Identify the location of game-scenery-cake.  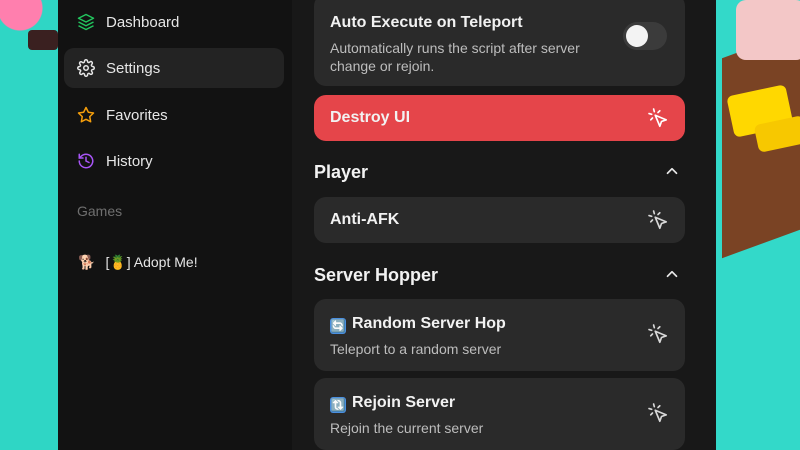
(768, 30).